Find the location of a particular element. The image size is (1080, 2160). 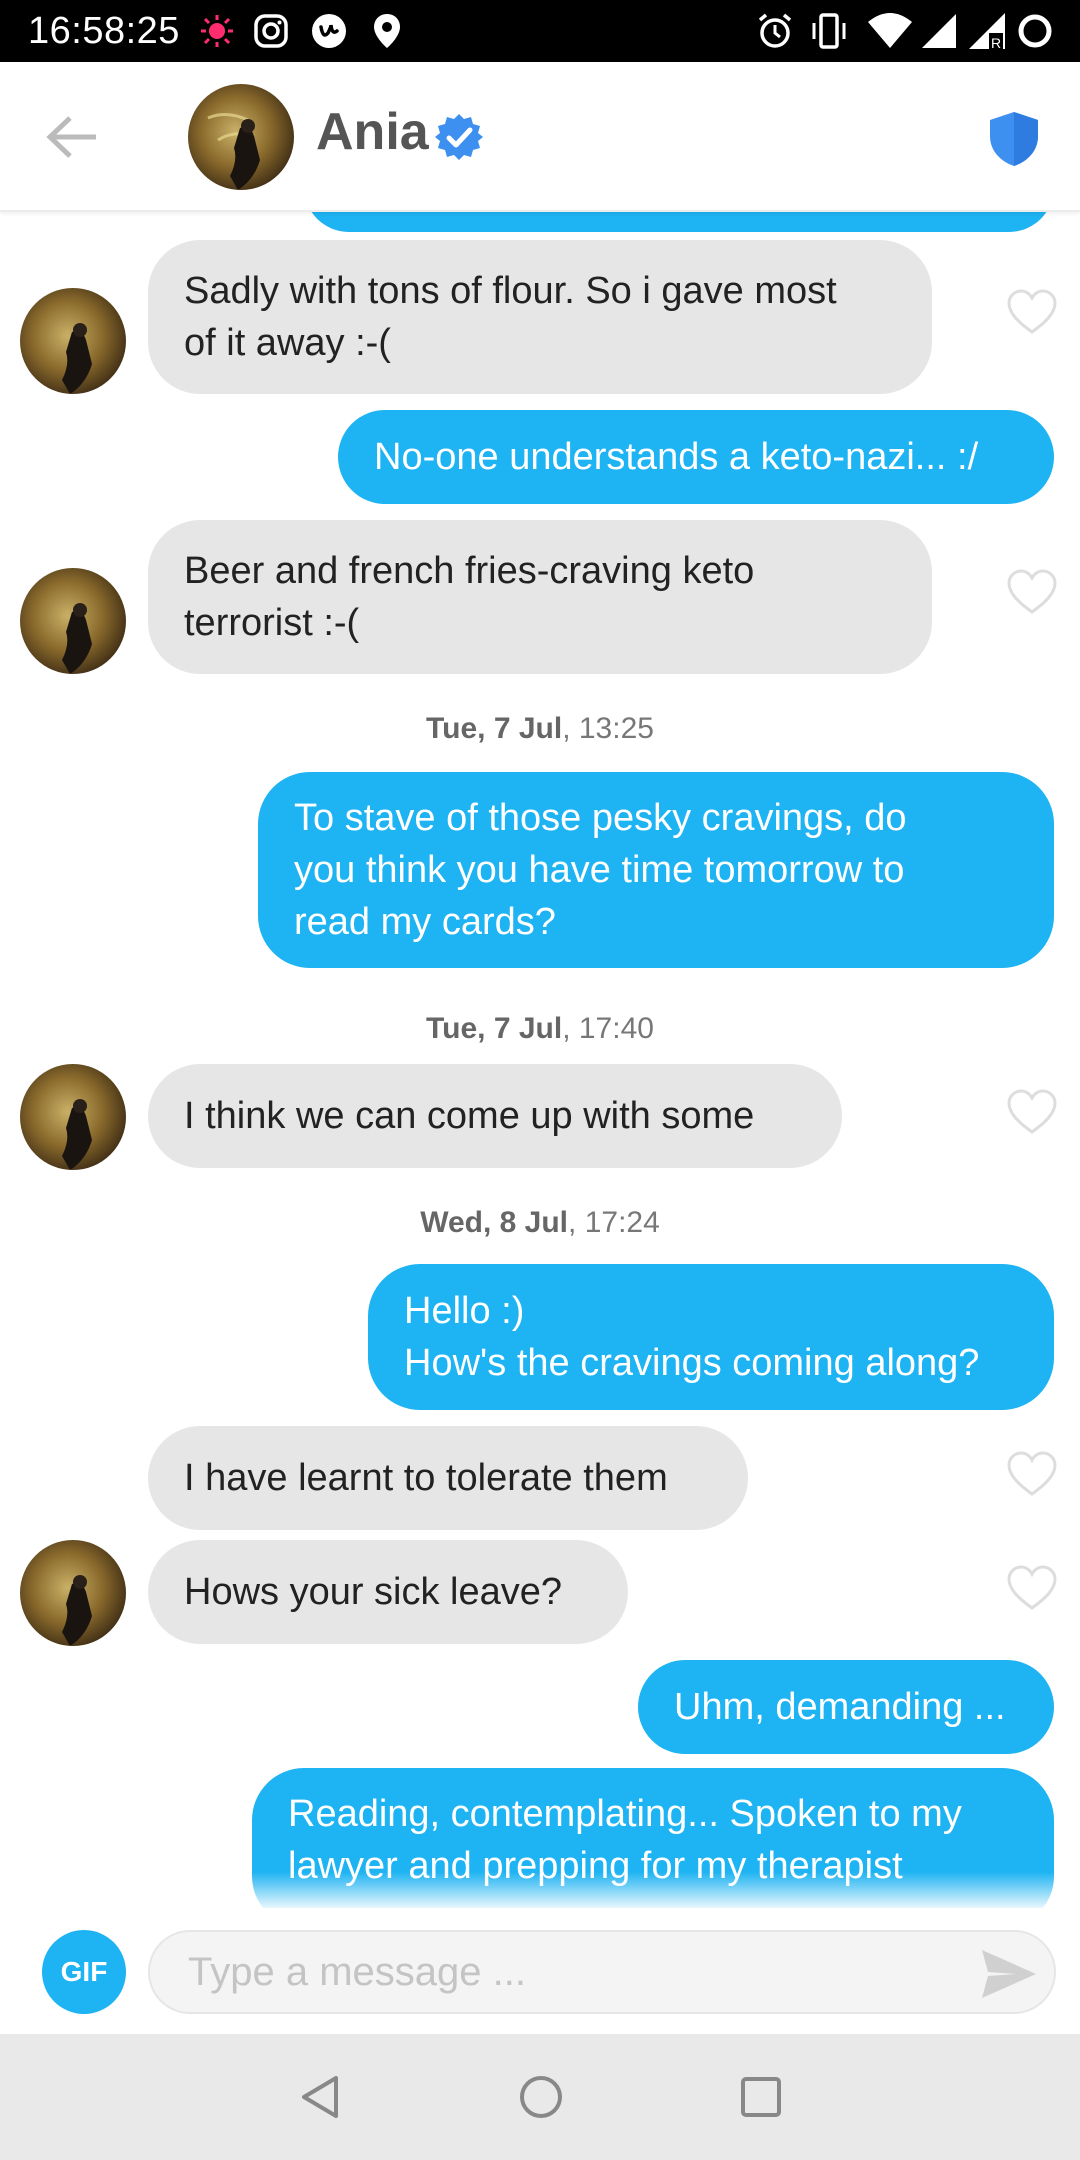

status-time: 16:58:25 is located at coordinates (104, 31).